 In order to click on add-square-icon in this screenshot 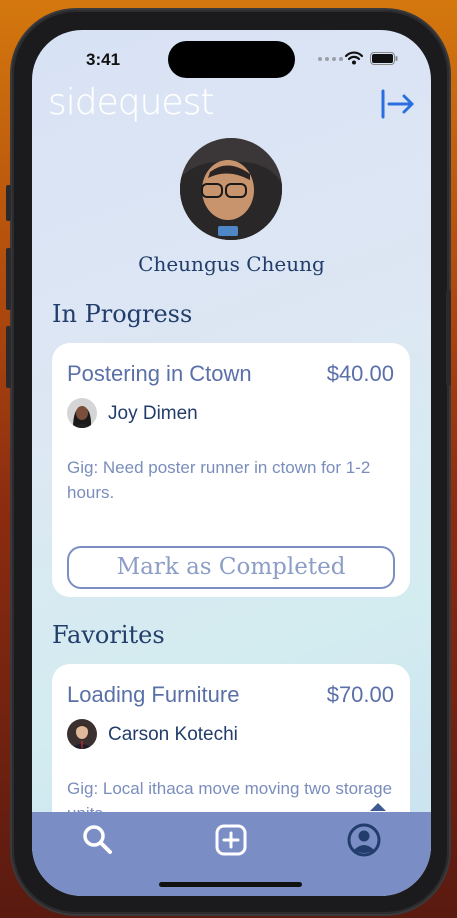, I will do `click(231, 840)`.